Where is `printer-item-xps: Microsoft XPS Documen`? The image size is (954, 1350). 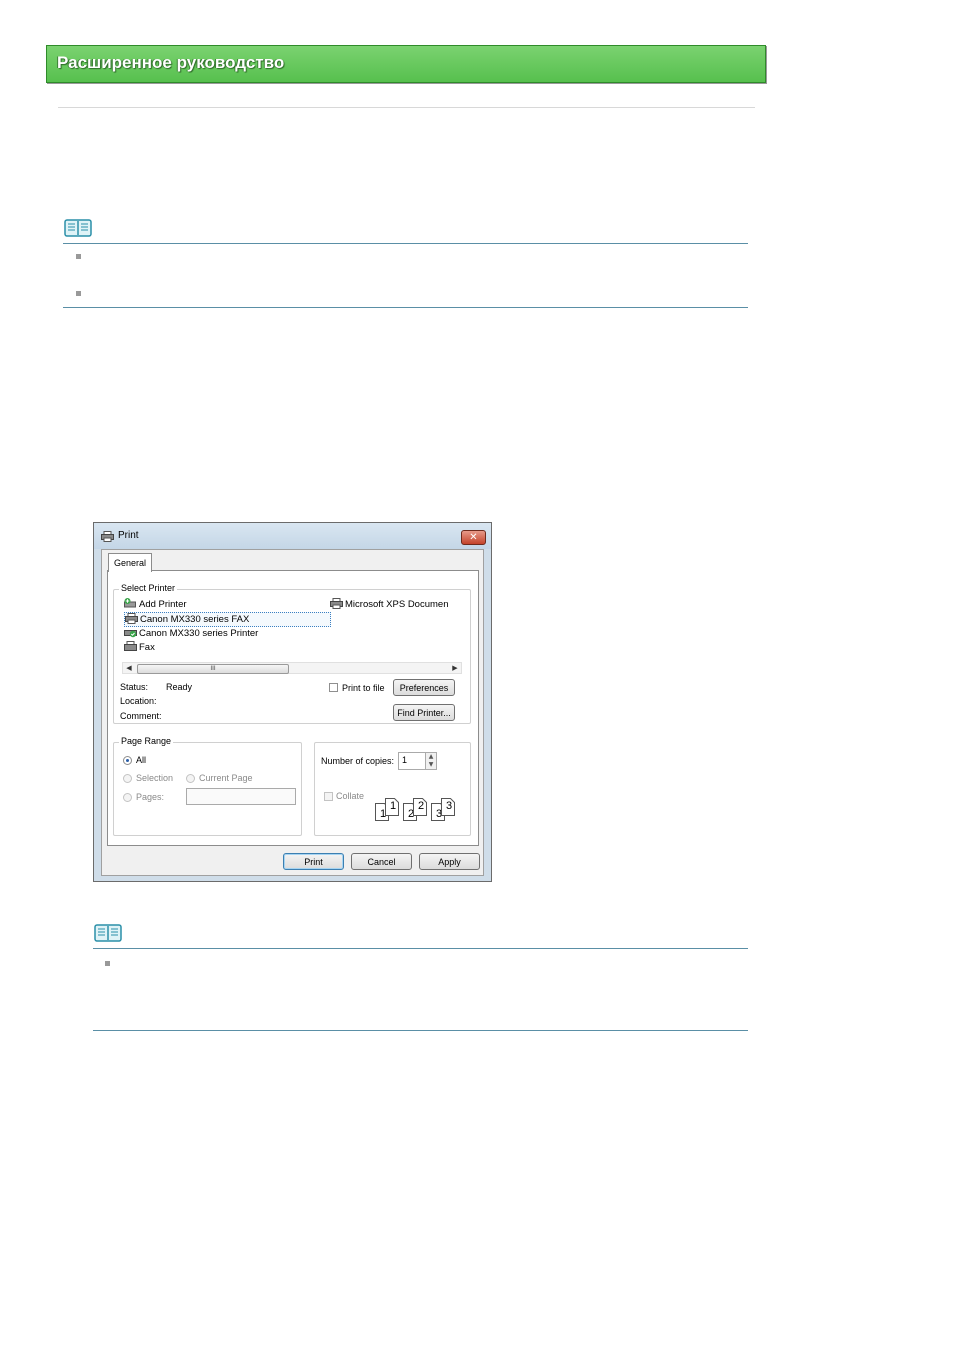 printer-item-xps: Microsoft XPS Documen is located at coordinates (389, 604).